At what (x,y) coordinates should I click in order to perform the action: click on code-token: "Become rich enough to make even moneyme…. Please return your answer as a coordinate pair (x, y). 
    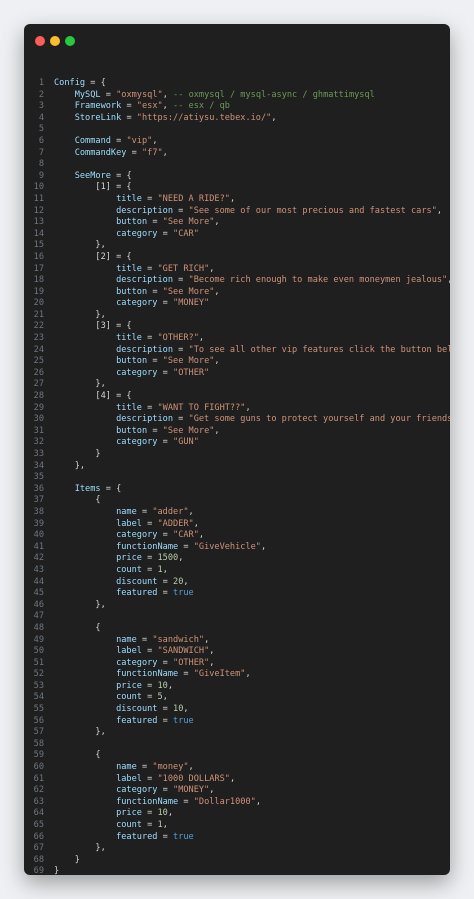
    Looking at the image, I should click on (318, 280).